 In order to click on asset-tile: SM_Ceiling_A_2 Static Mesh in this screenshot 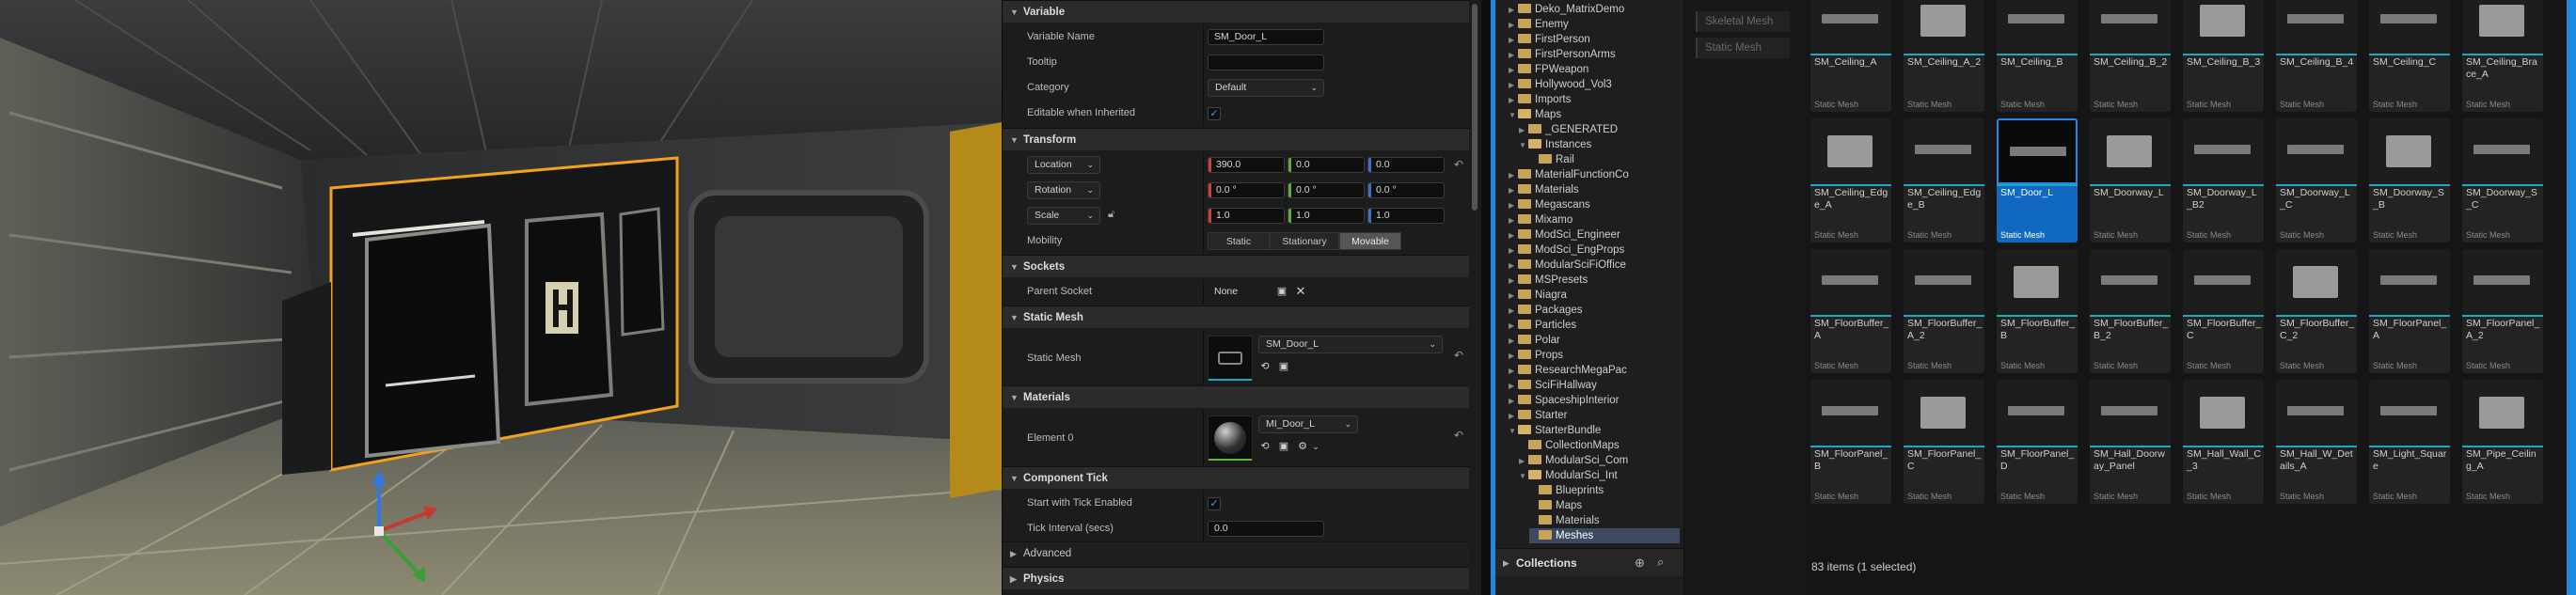, I will do `click(1944, 56)`.